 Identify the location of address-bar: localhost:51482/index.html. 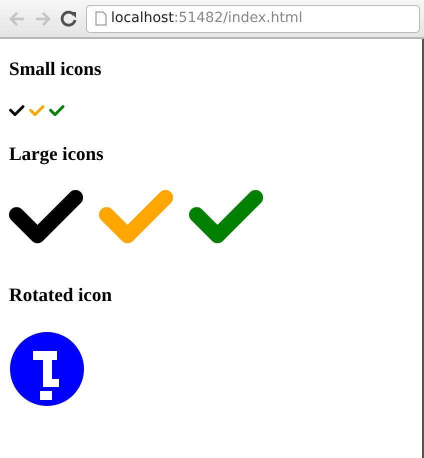
(253, 18).